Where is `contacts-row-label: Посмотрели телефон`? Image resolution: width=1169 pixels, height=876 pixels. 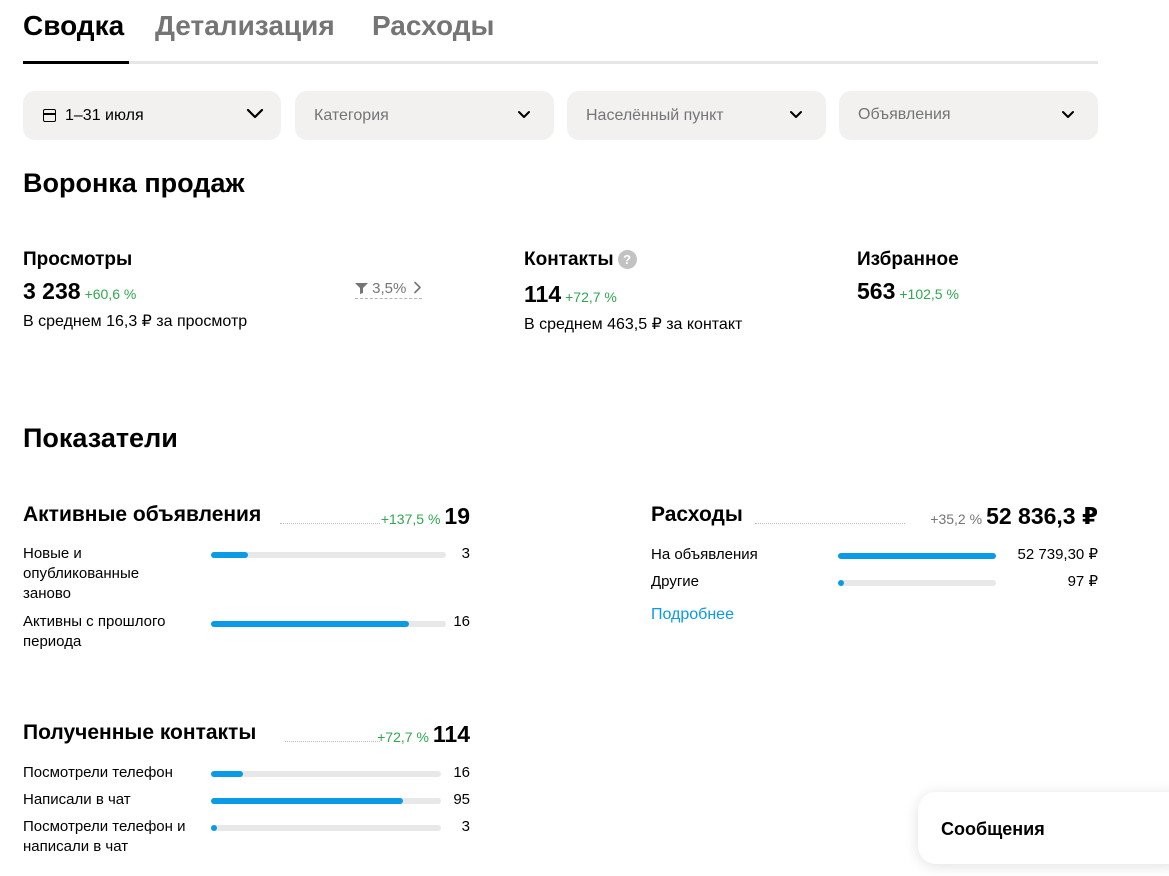
contacts-row-label: Посмотрели телефон is located at coordinates (98, 772).